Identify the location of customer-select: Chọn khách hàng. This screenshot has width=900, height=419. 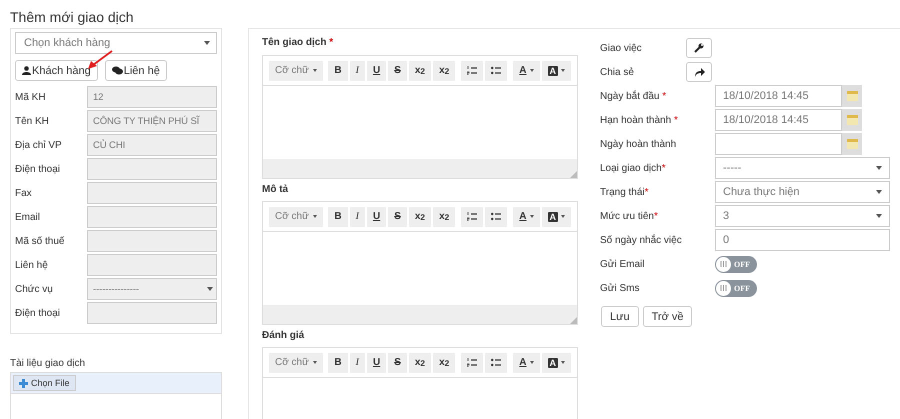
(116, 43).